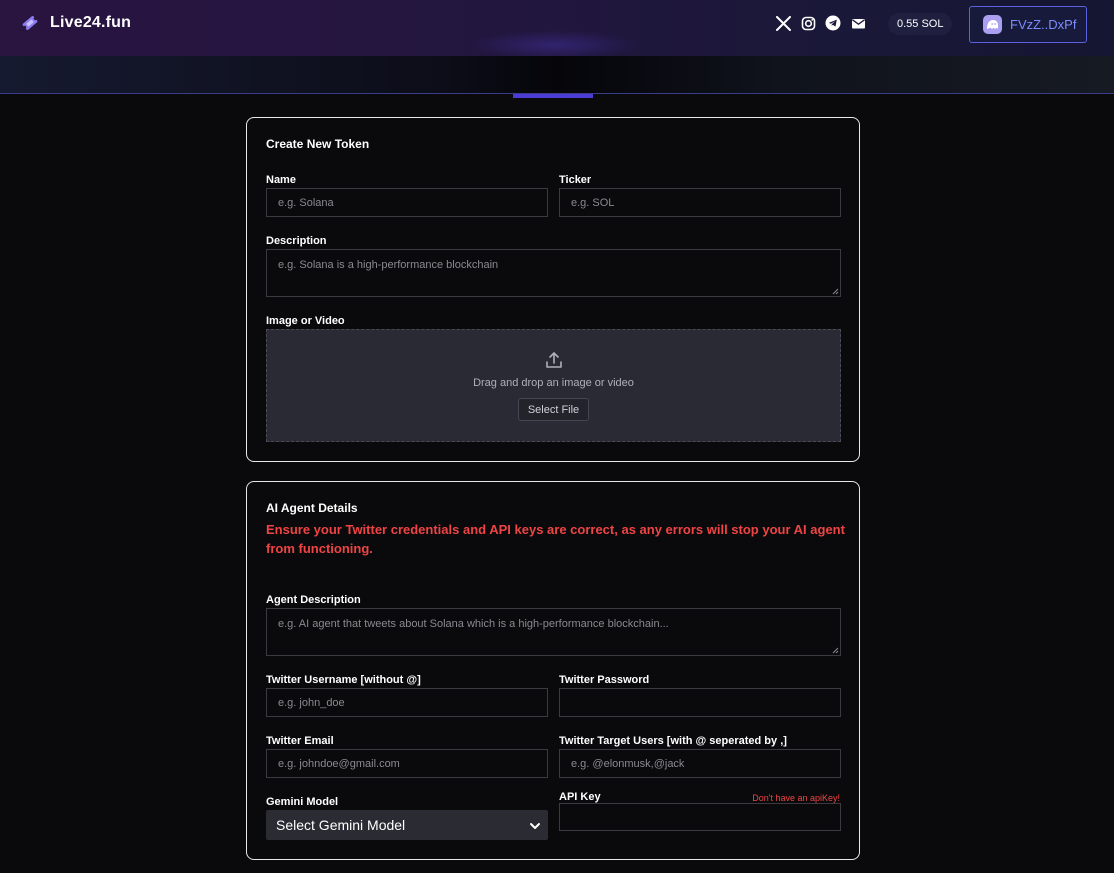 Image resolution: width=1114 pixels, height=873 pixels. I want to click on brand-name: Live24.fun, so click(91, 22).